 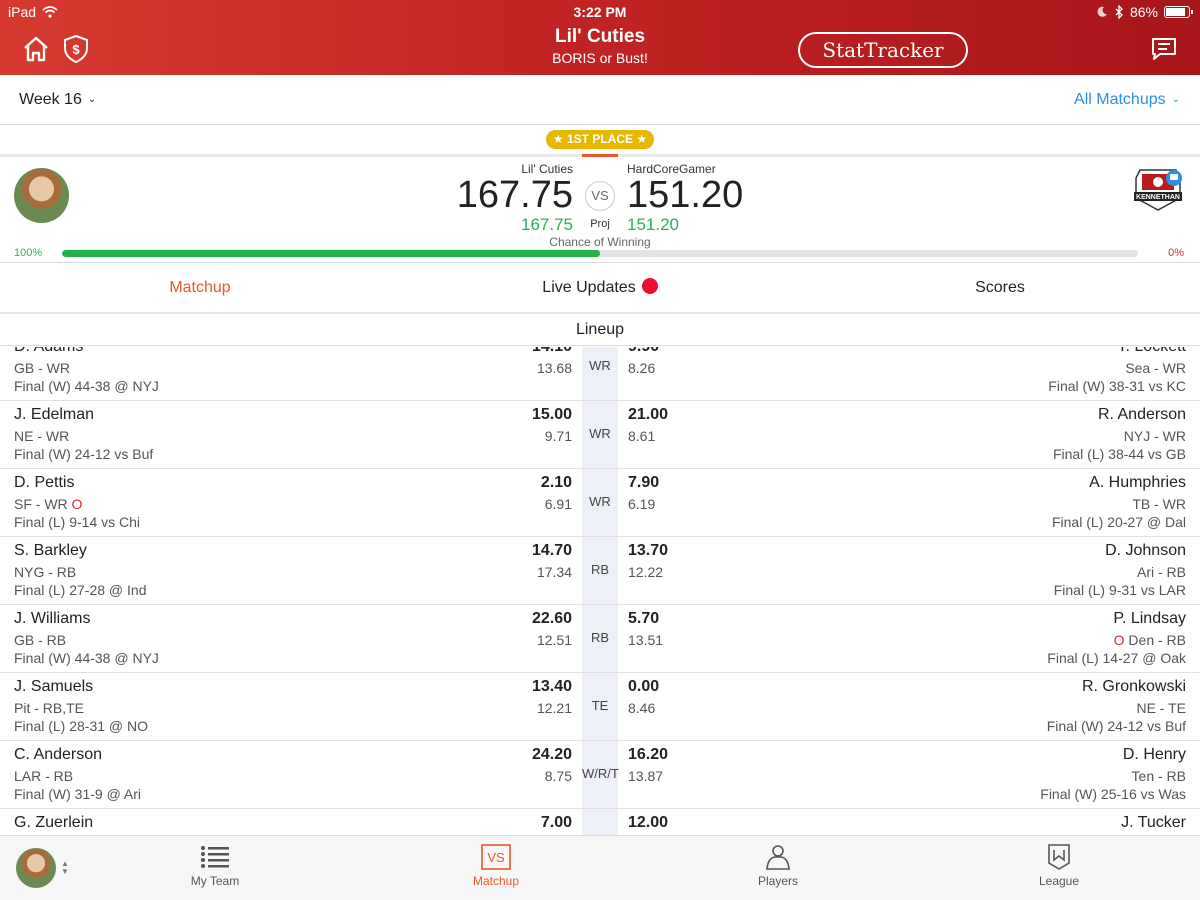 I want to click on left-player-team-pos-wrap: NE - WR, so click(x=41, y=436).